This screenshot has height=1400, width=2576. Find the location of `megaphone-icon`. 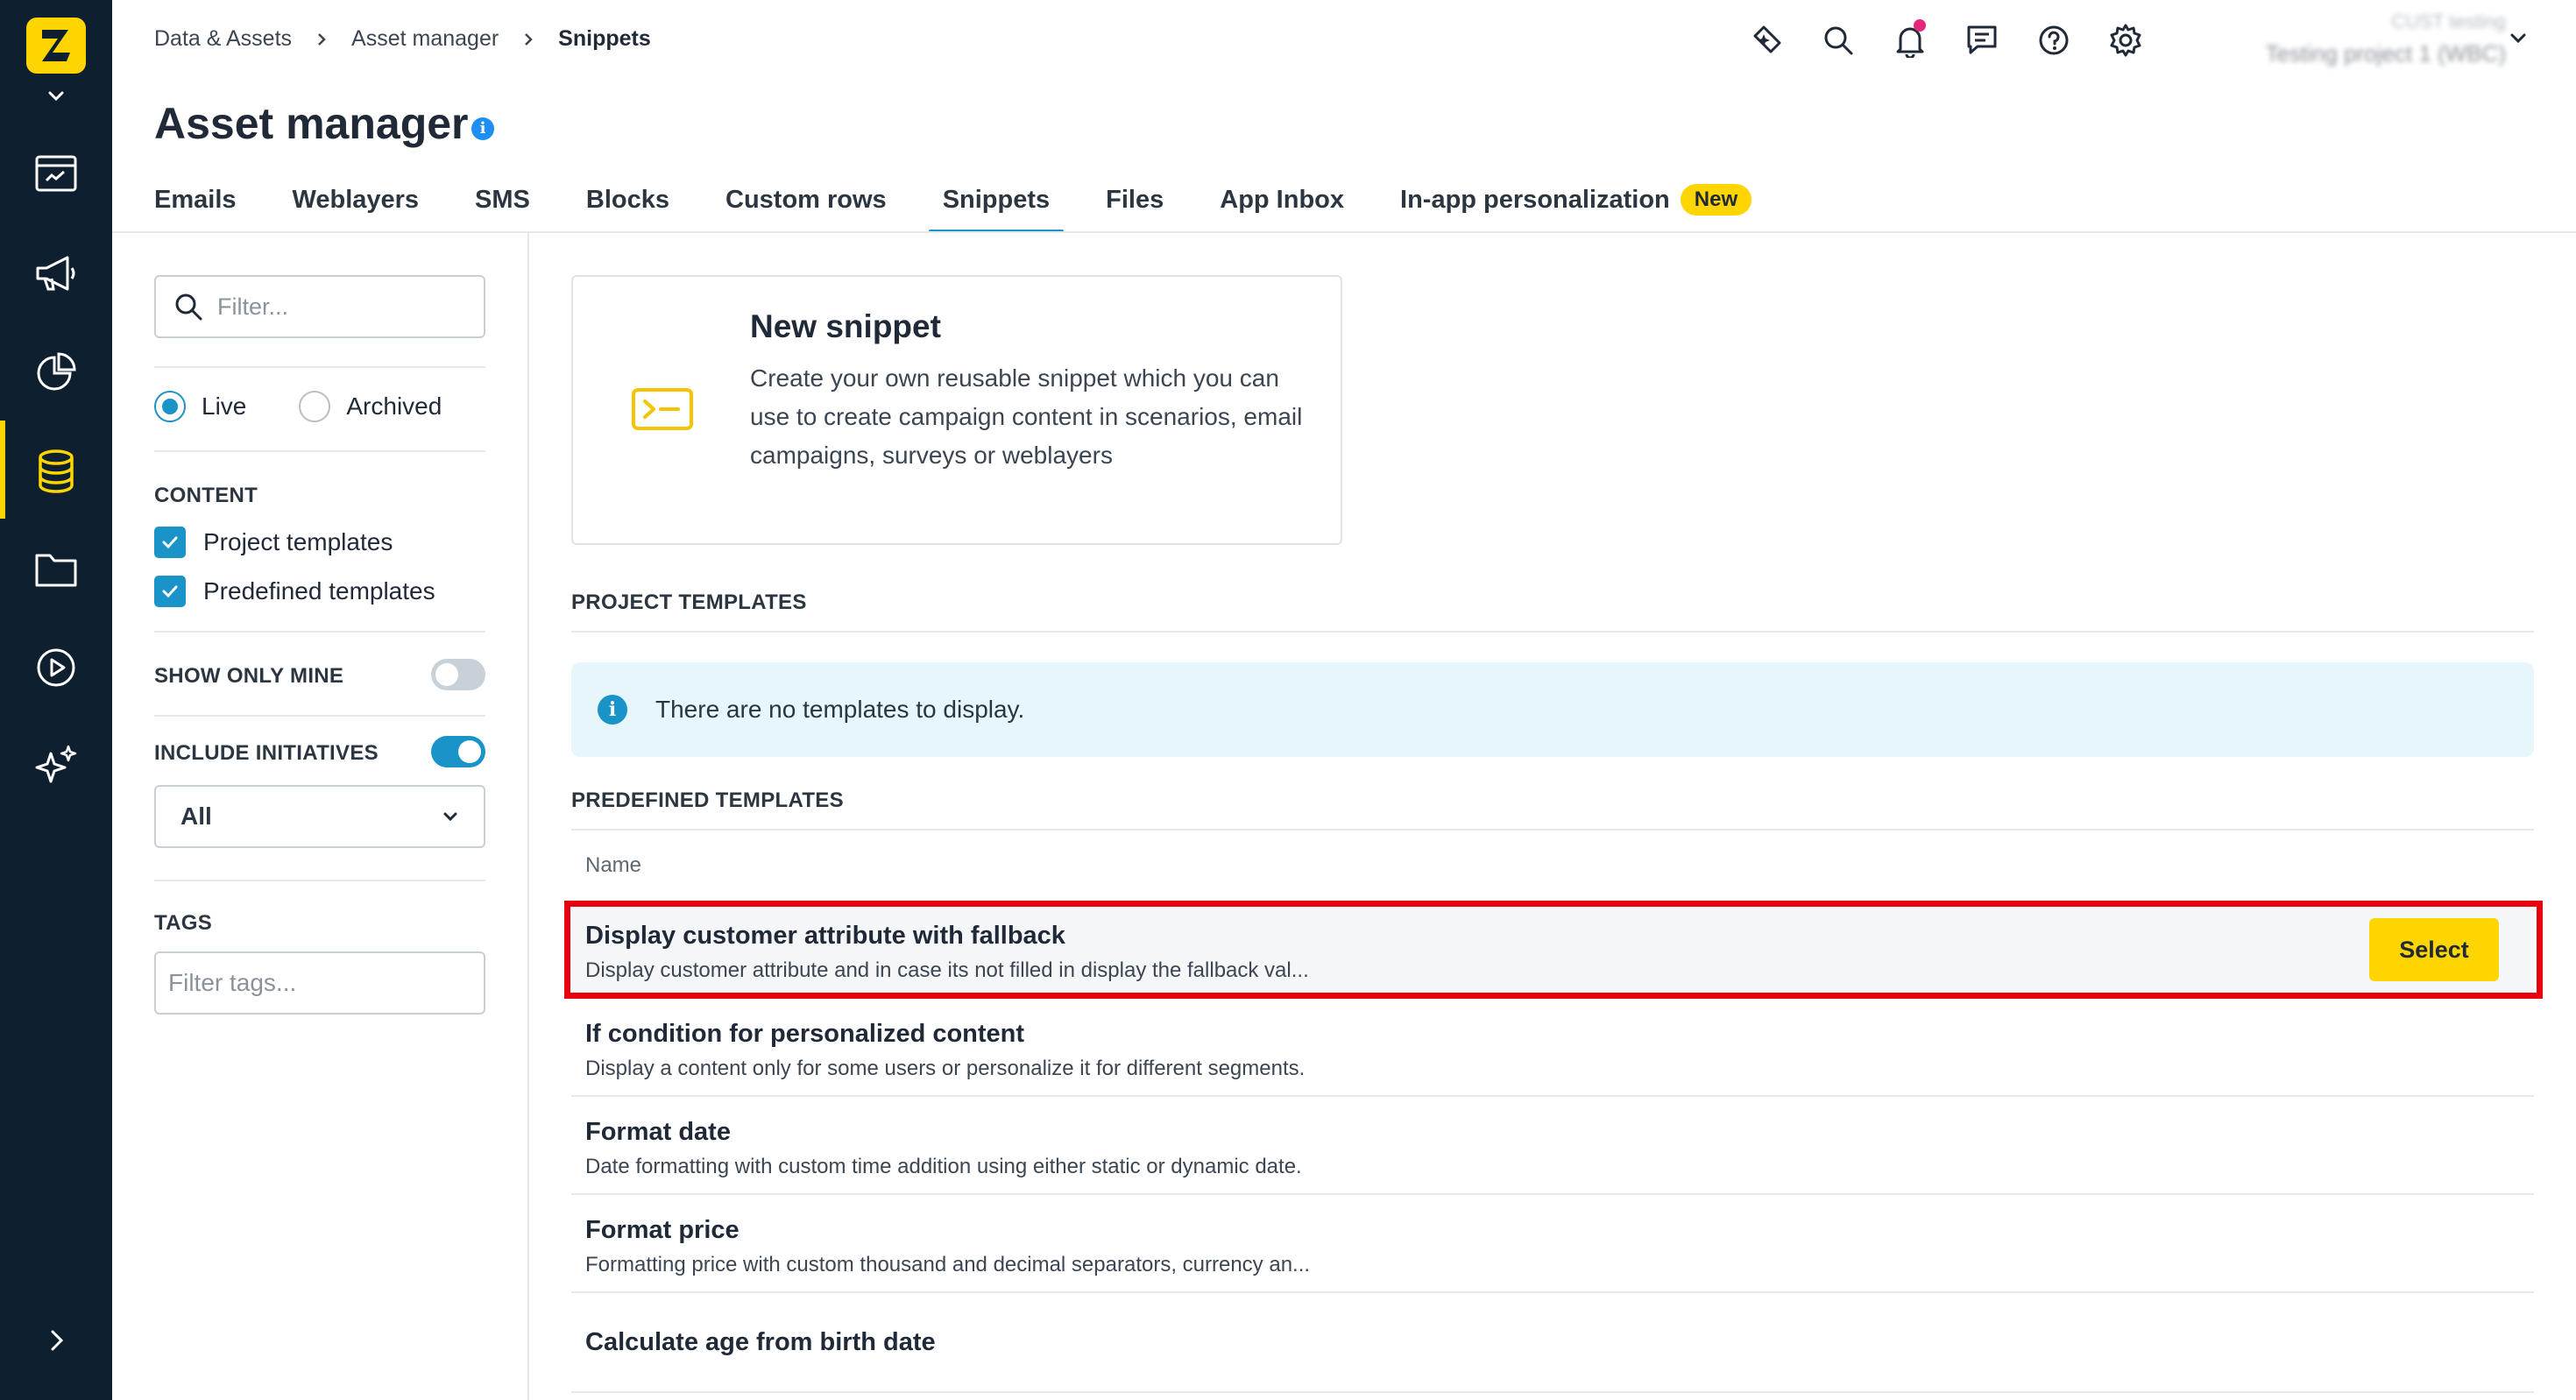

megaphone-icon is located at coordinates (56, 273).